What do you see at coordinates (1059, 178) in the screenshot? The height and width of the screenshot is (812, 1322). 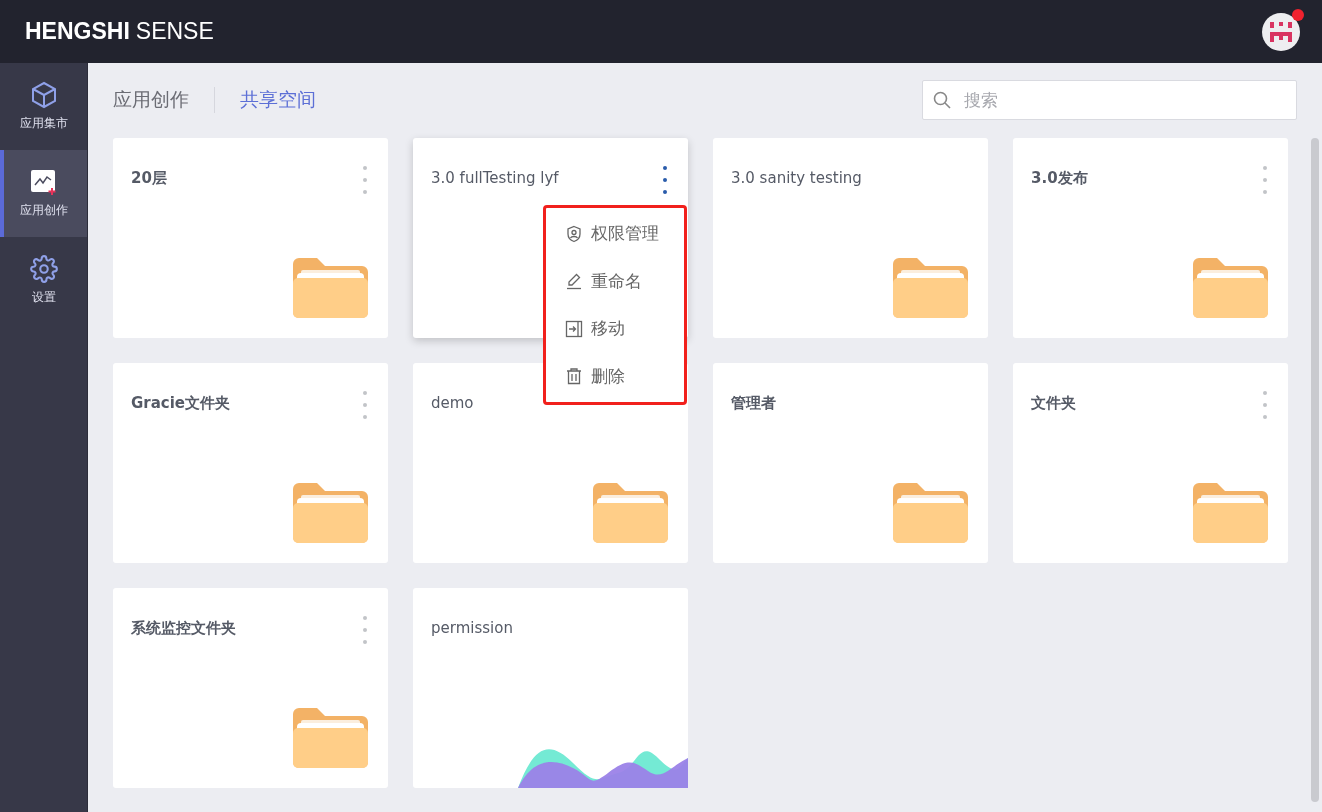 I see `card-title: 3.0发布` at bounding box center [1059, 178].